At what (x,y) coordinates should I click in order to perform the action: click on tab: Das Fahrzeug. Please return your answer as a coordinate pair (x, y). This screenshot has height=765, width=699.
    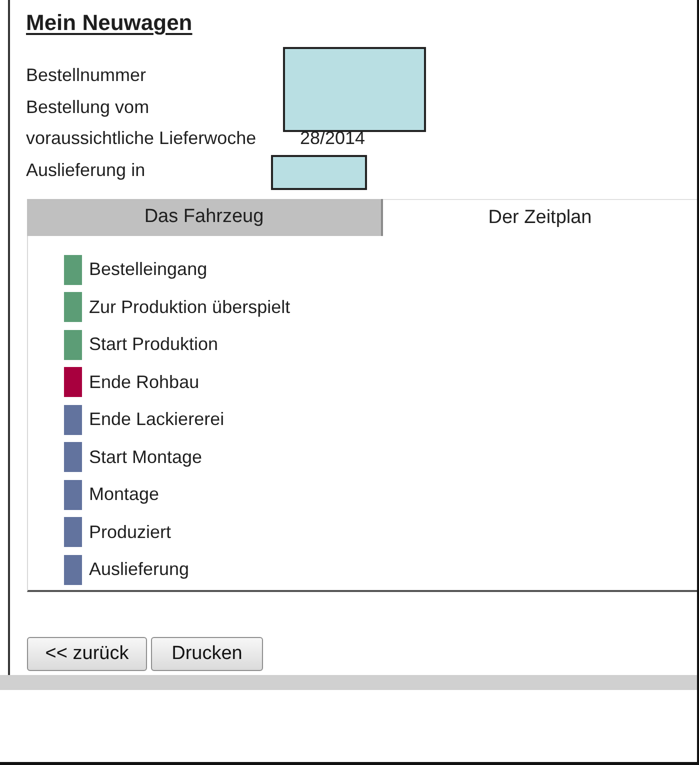
    Looking at the image, I should click on (205, 217).